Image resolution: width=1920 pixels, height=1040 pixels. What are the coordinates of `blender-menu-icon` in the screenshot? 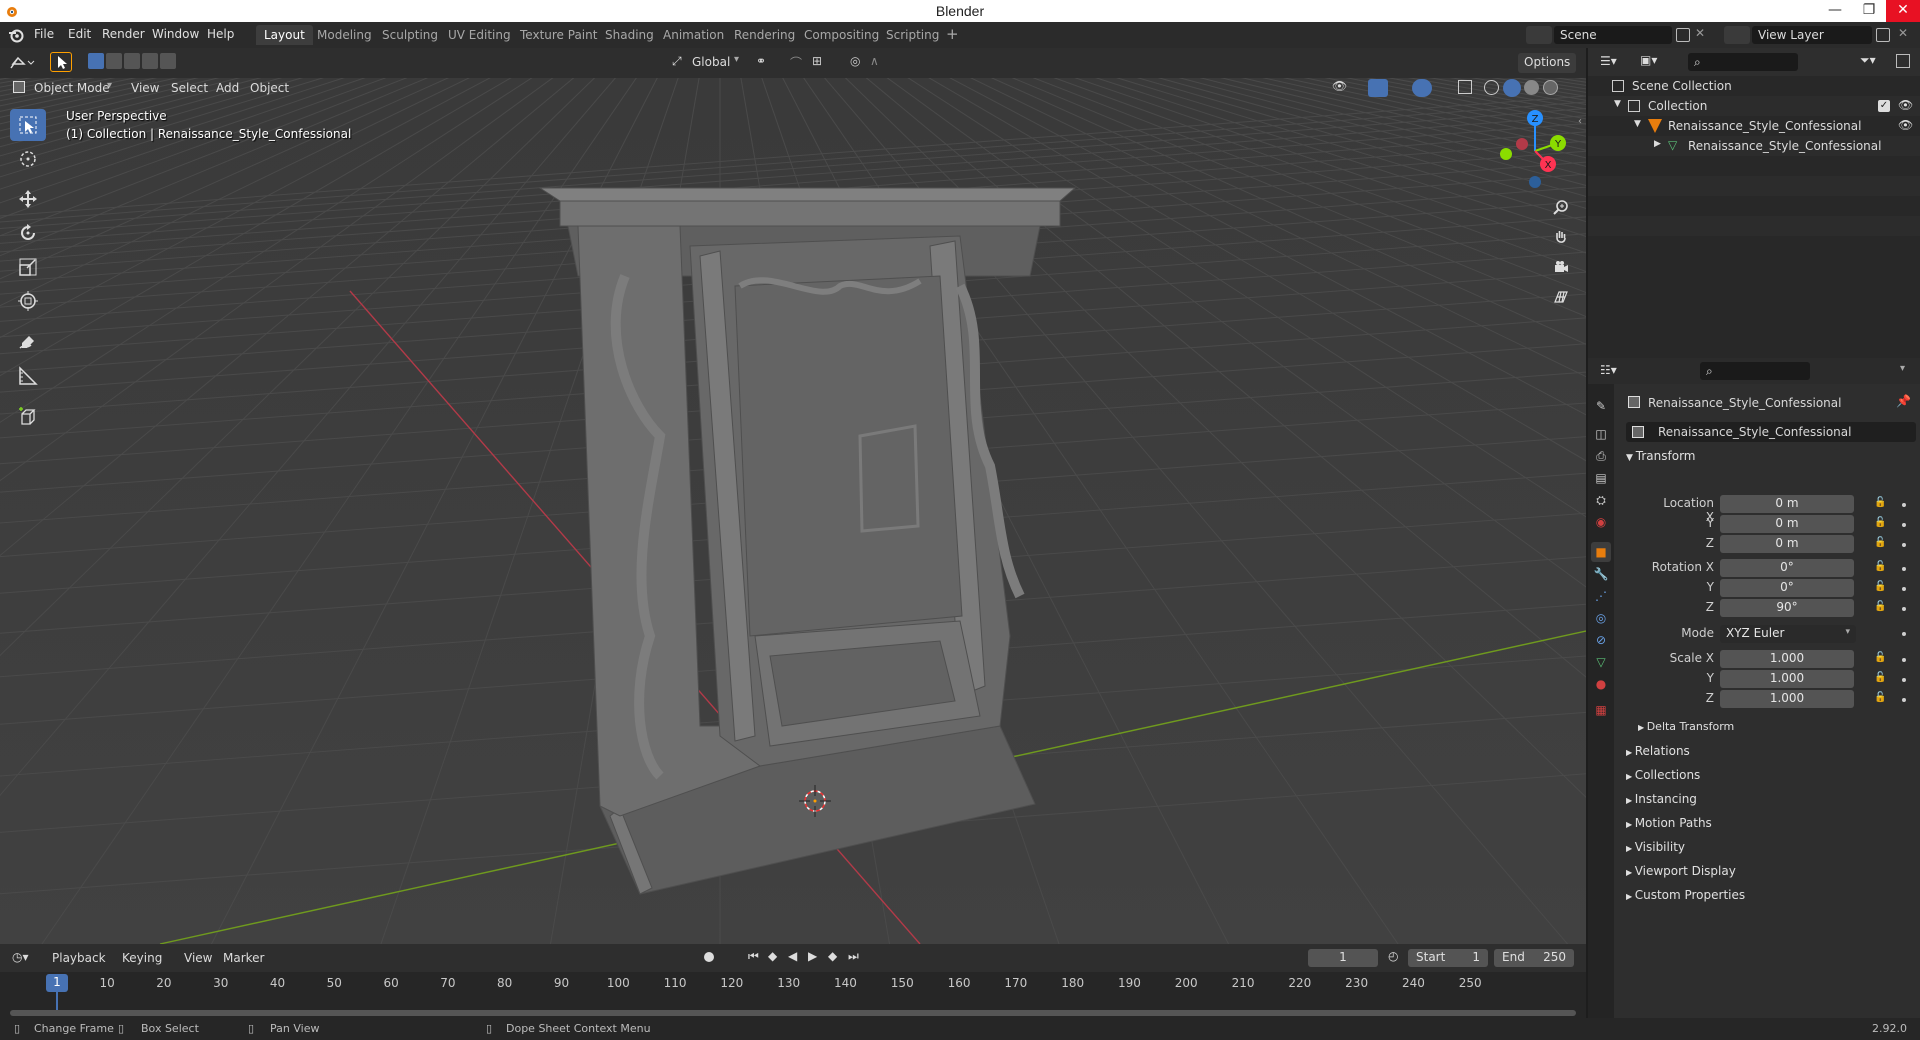 It's located at (16, 36).